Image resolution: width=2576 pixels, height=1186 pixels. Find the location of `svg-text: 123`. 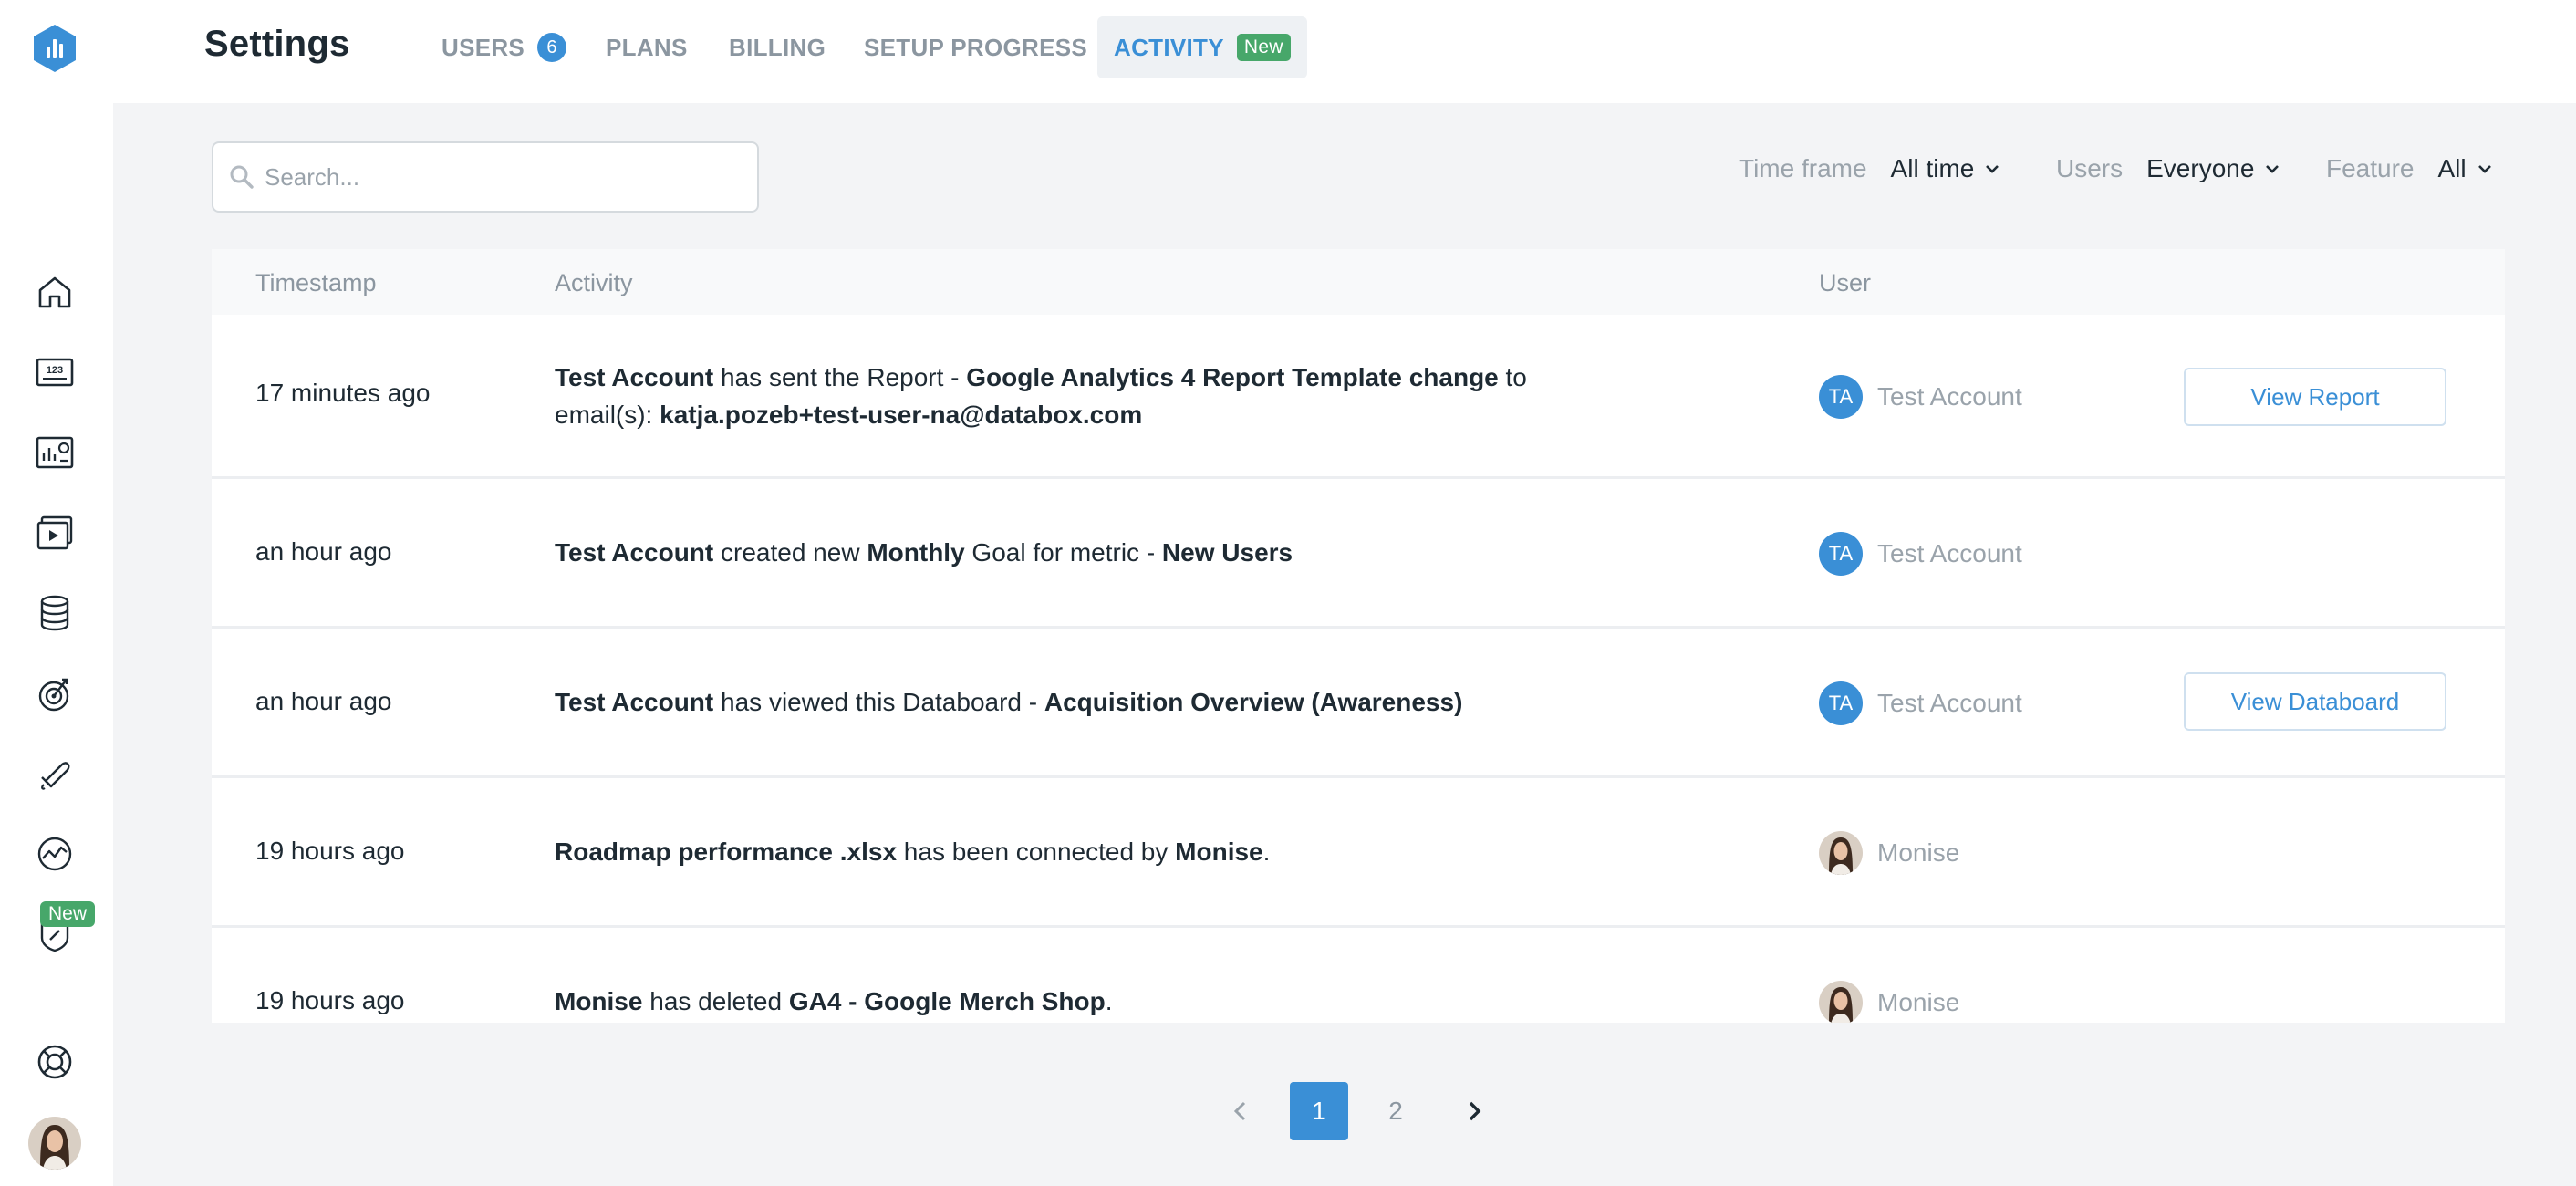

svg-text: 123 is located at coordinates (55, 370).